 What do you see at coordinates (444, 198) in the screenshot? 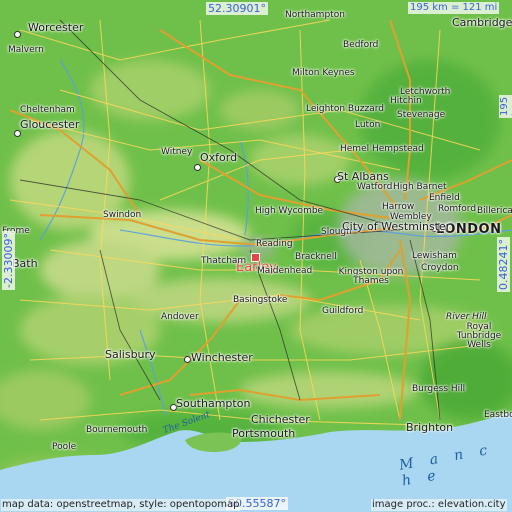
I see `place-label: Enfield` at bounding box center [444, 198].